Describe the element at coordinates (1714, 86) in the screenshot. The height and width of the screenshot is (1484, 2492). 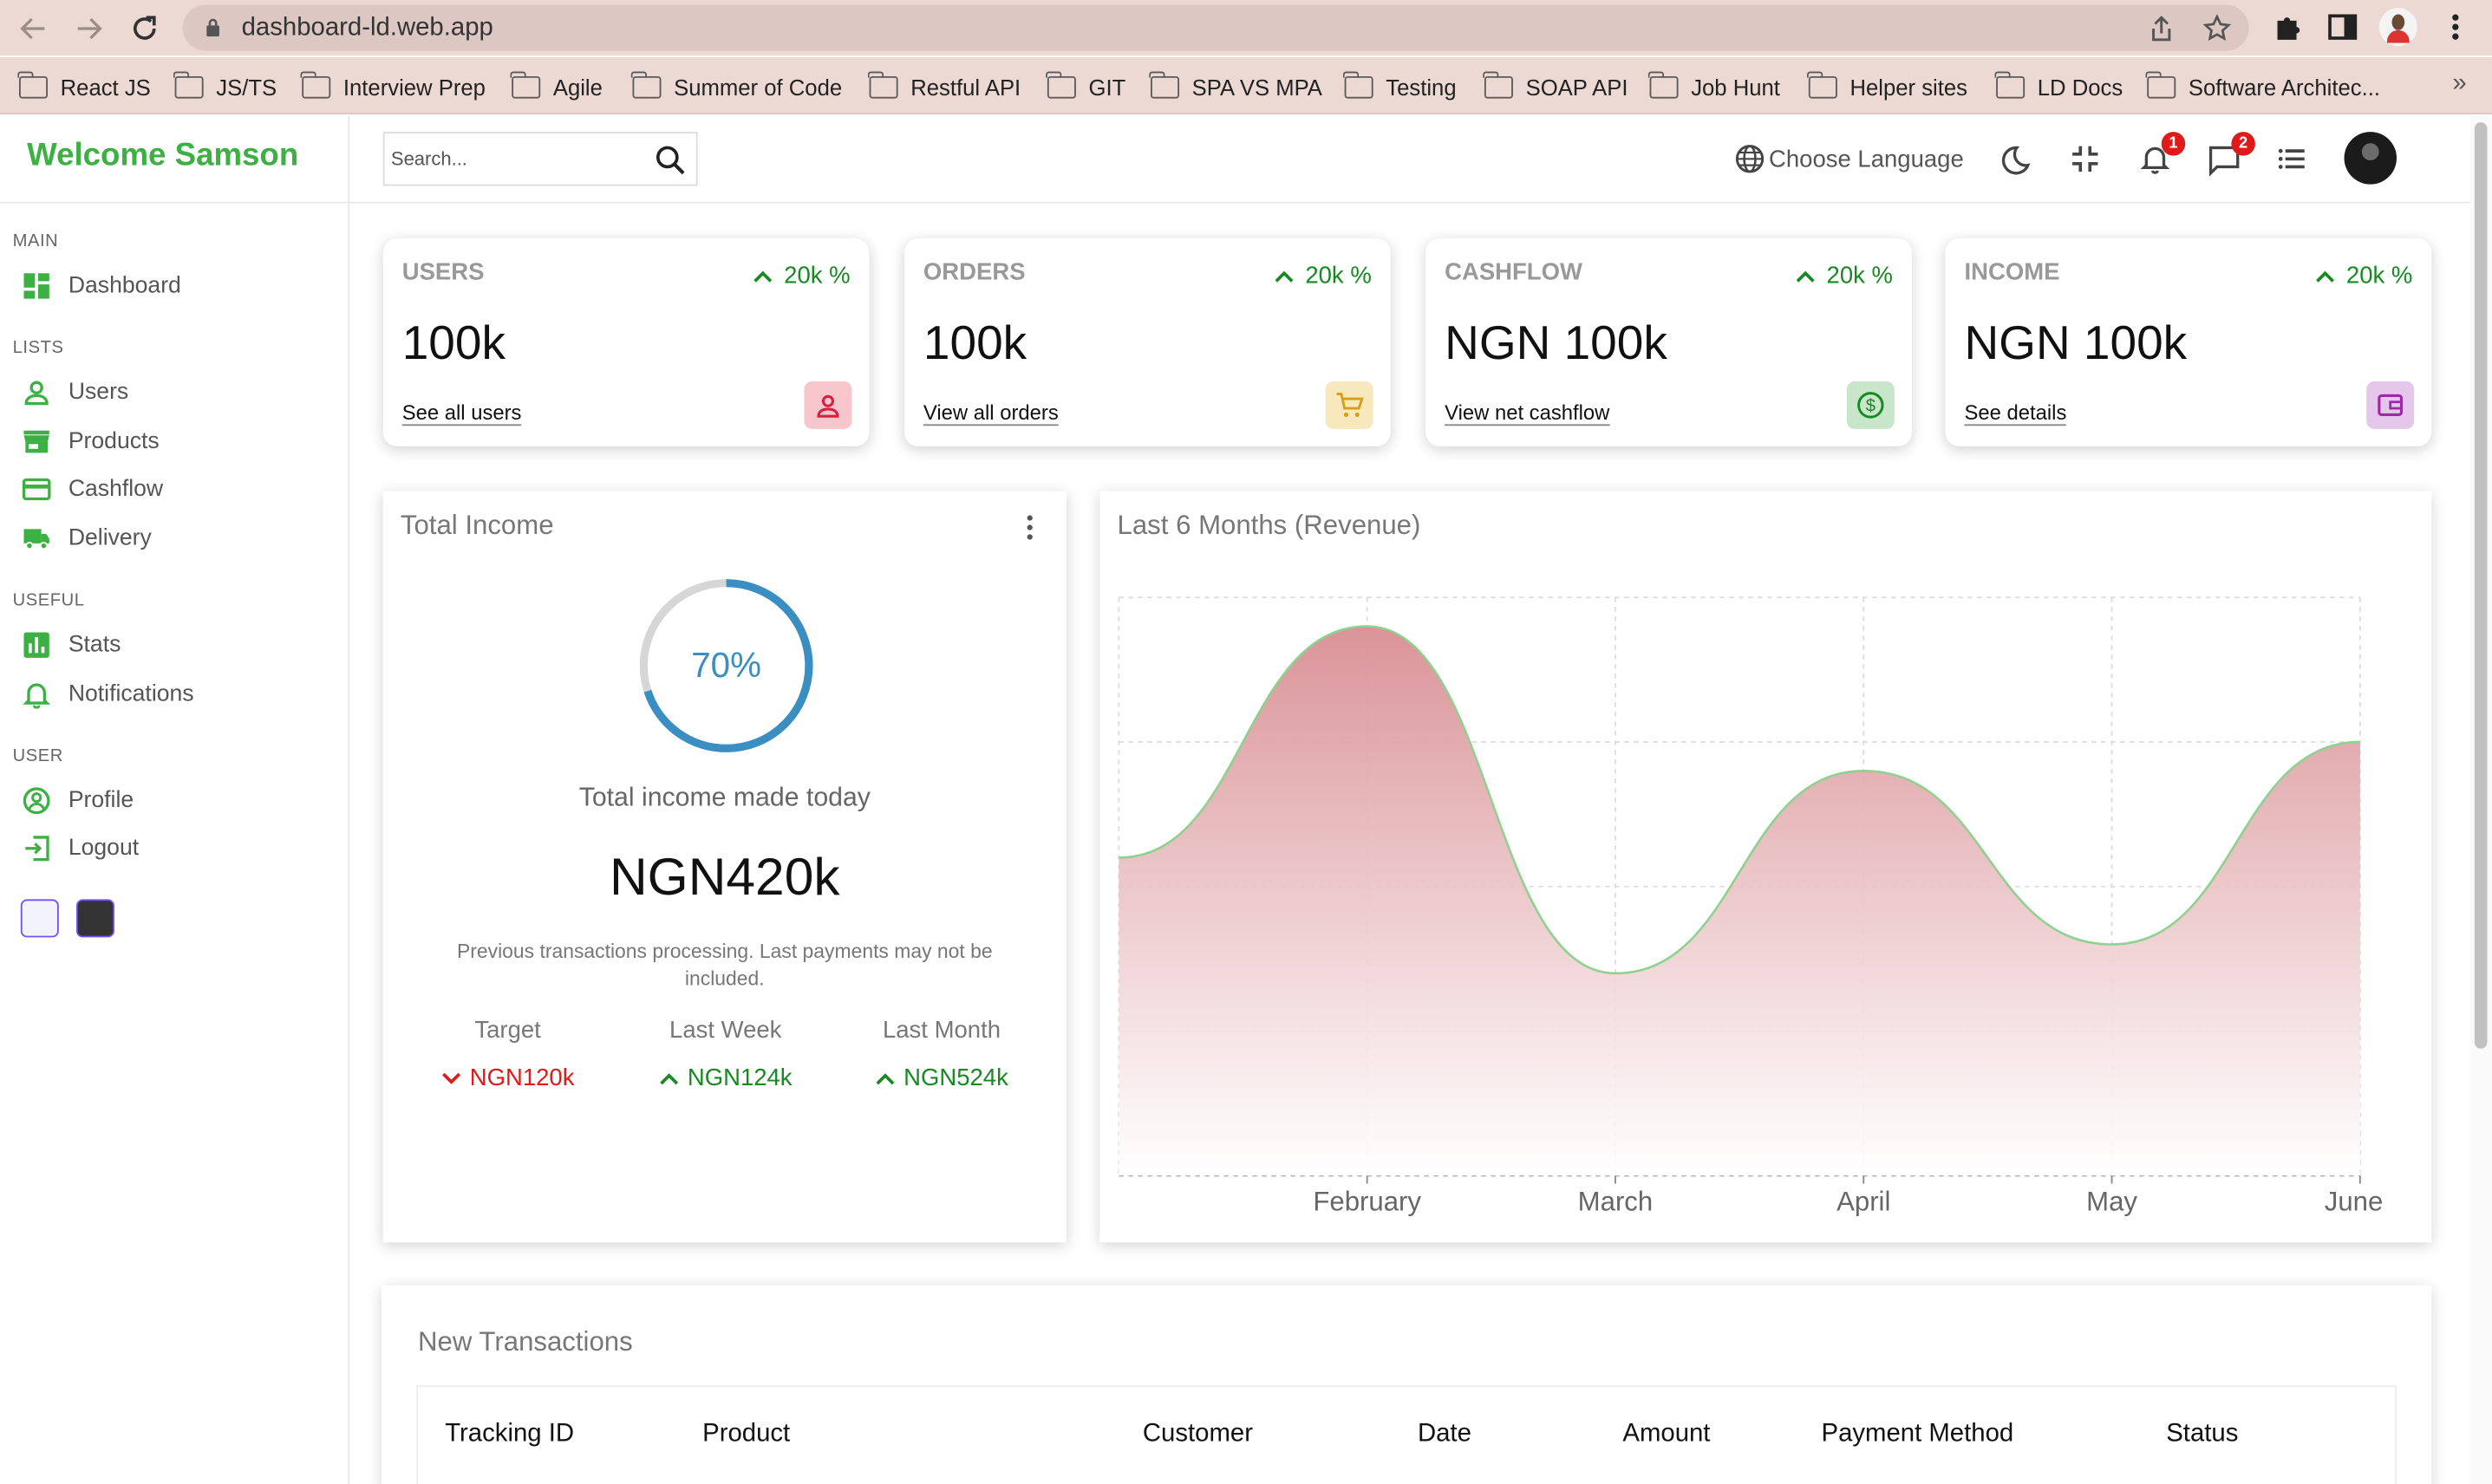
I see `bookmark-folder: Job Hunt` at that location.